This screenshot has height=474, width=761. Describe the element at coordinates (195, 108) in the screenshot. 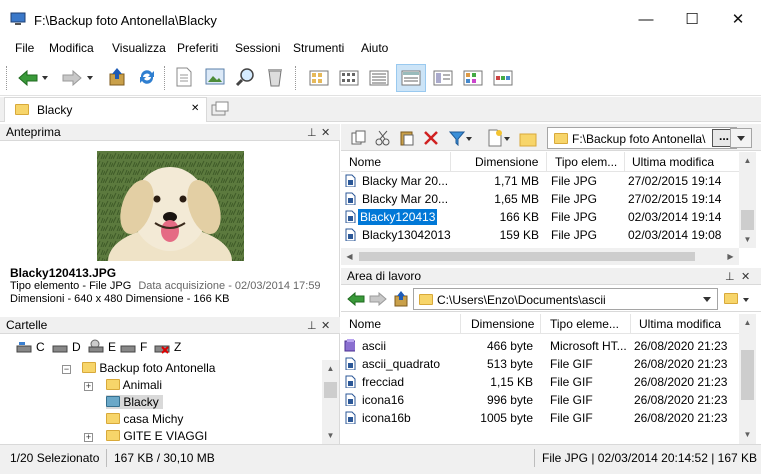

I see `tab-close-icon: ✕` at that location.